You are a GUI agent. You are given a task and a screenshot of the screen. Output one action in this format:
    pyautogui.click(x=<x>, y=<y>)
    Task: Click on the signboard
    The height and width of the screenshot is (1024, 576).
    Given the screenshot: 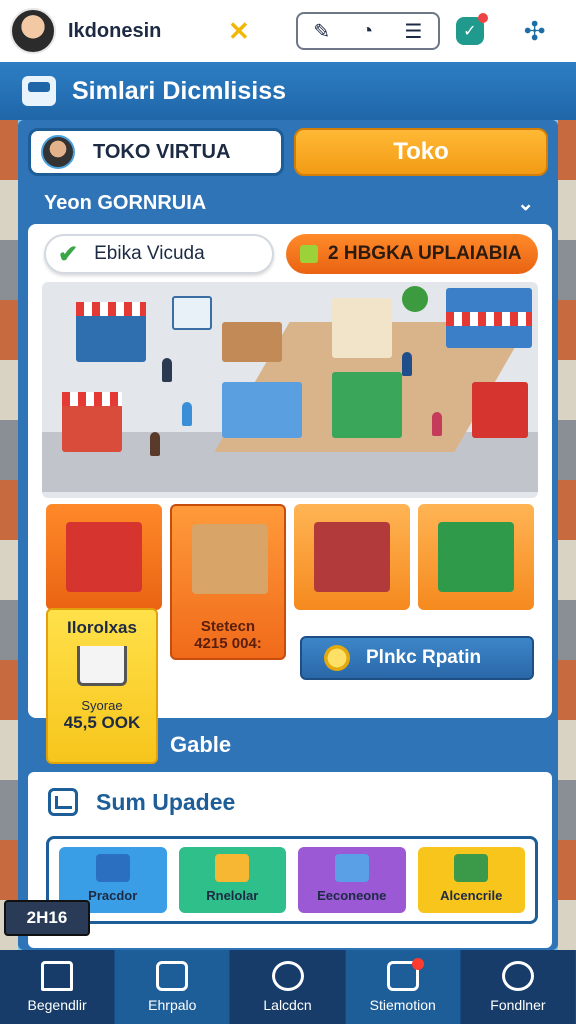 What is the action you would take?
    pyautogui.click(x=192, y=313)
    